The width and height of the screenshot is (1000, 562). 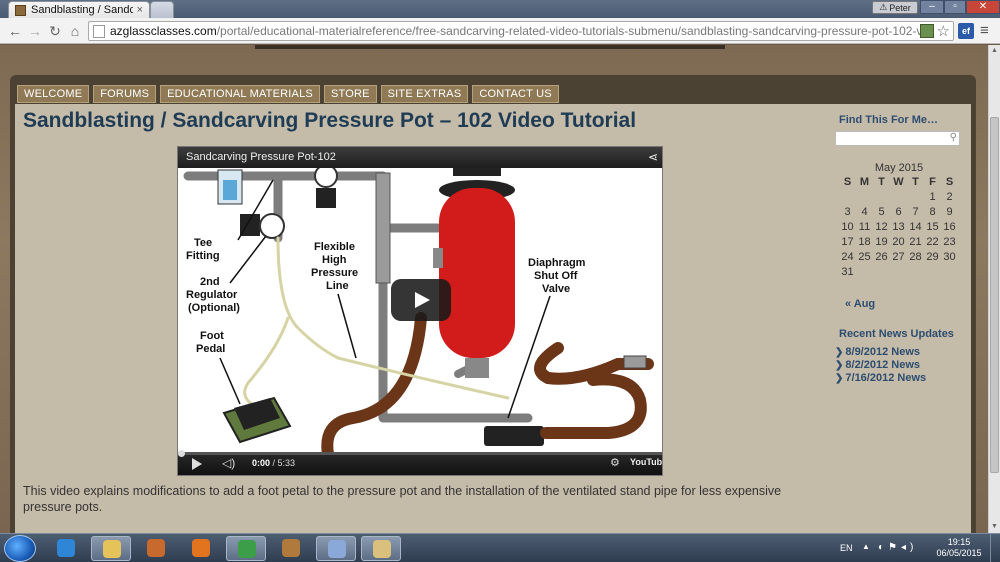 What do you see at coordinates (424, 94) in the screenshot?
I see `nav-site-extras: SITE EXTRAS` at bounding box center [424, 94].